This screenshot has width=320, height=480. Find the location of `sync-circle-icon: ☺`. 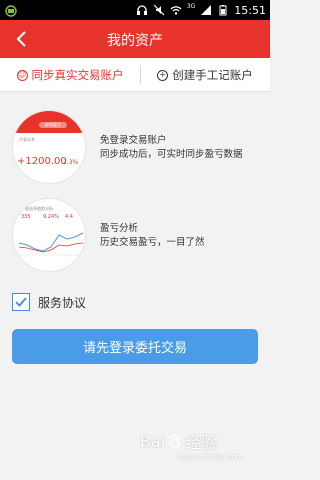

sync-circle-icon: ☺ is located at coordinates (22, 75).